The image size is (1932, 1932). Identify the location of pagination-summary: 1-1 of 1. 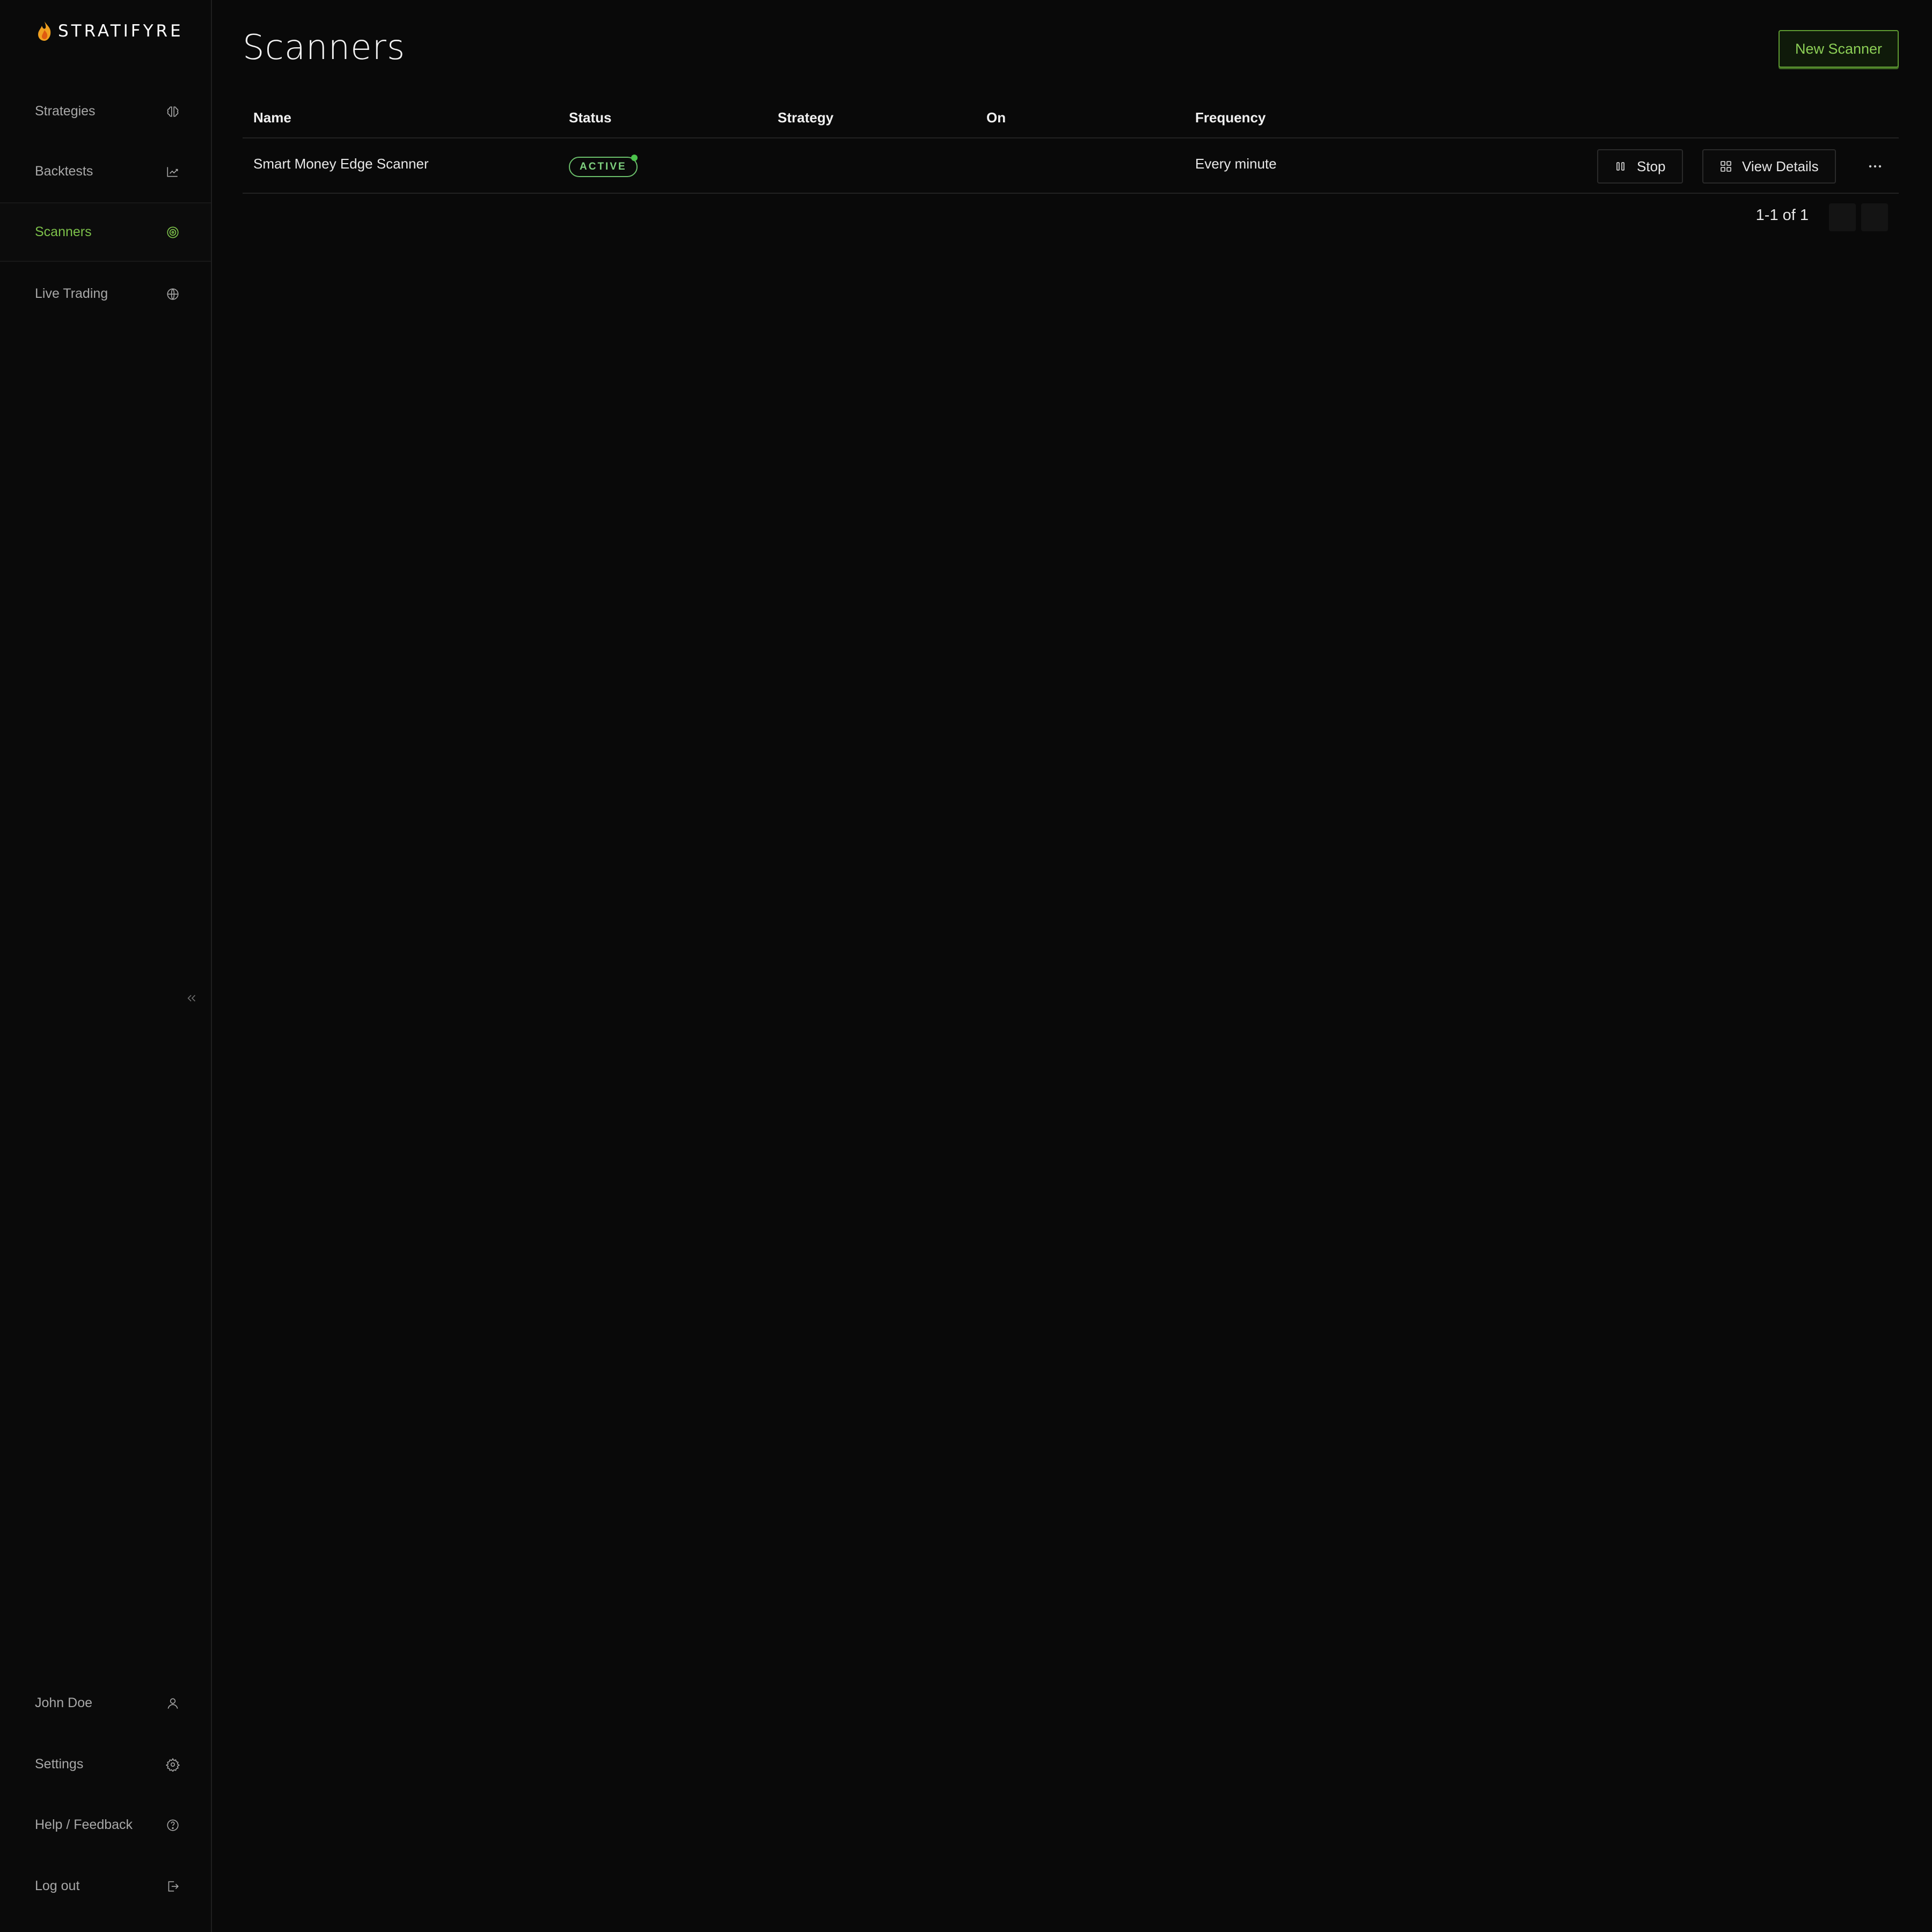
(1782, 215).